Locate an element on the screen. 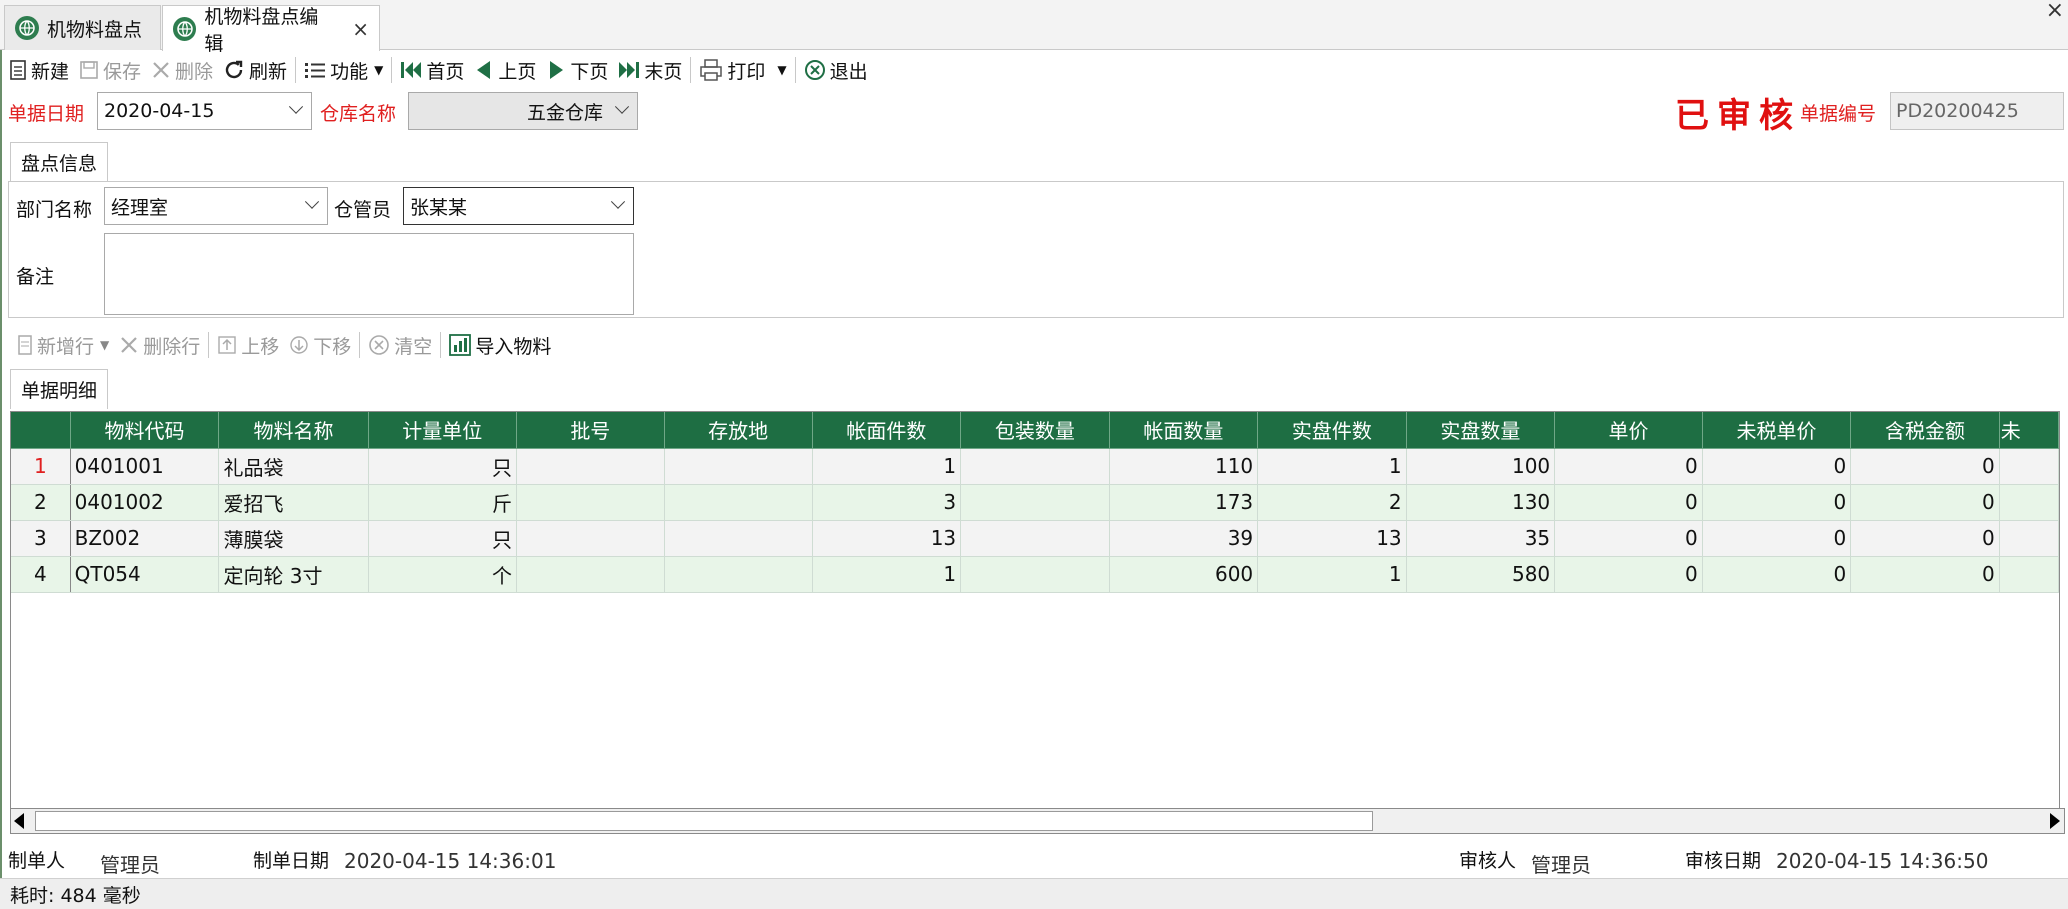 The width and height of the screenshot is (2068, 909). horizontal-scrollbar is located at coordinates (1037, 821).